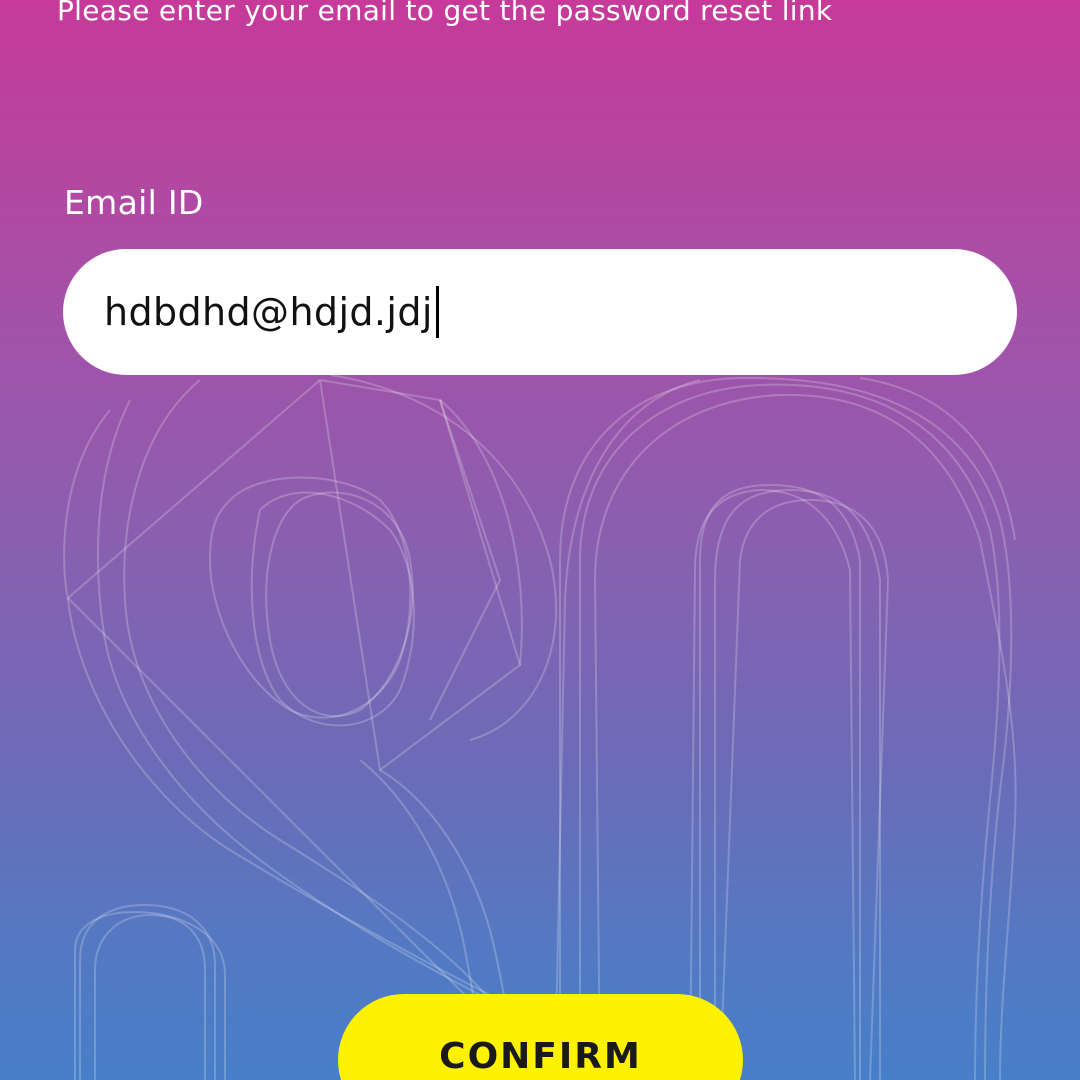 This screenshot has width=1080, height=1080. Describe the element at coordinates (437, 312) in the screenshot. I see `text-cursor` at that location.